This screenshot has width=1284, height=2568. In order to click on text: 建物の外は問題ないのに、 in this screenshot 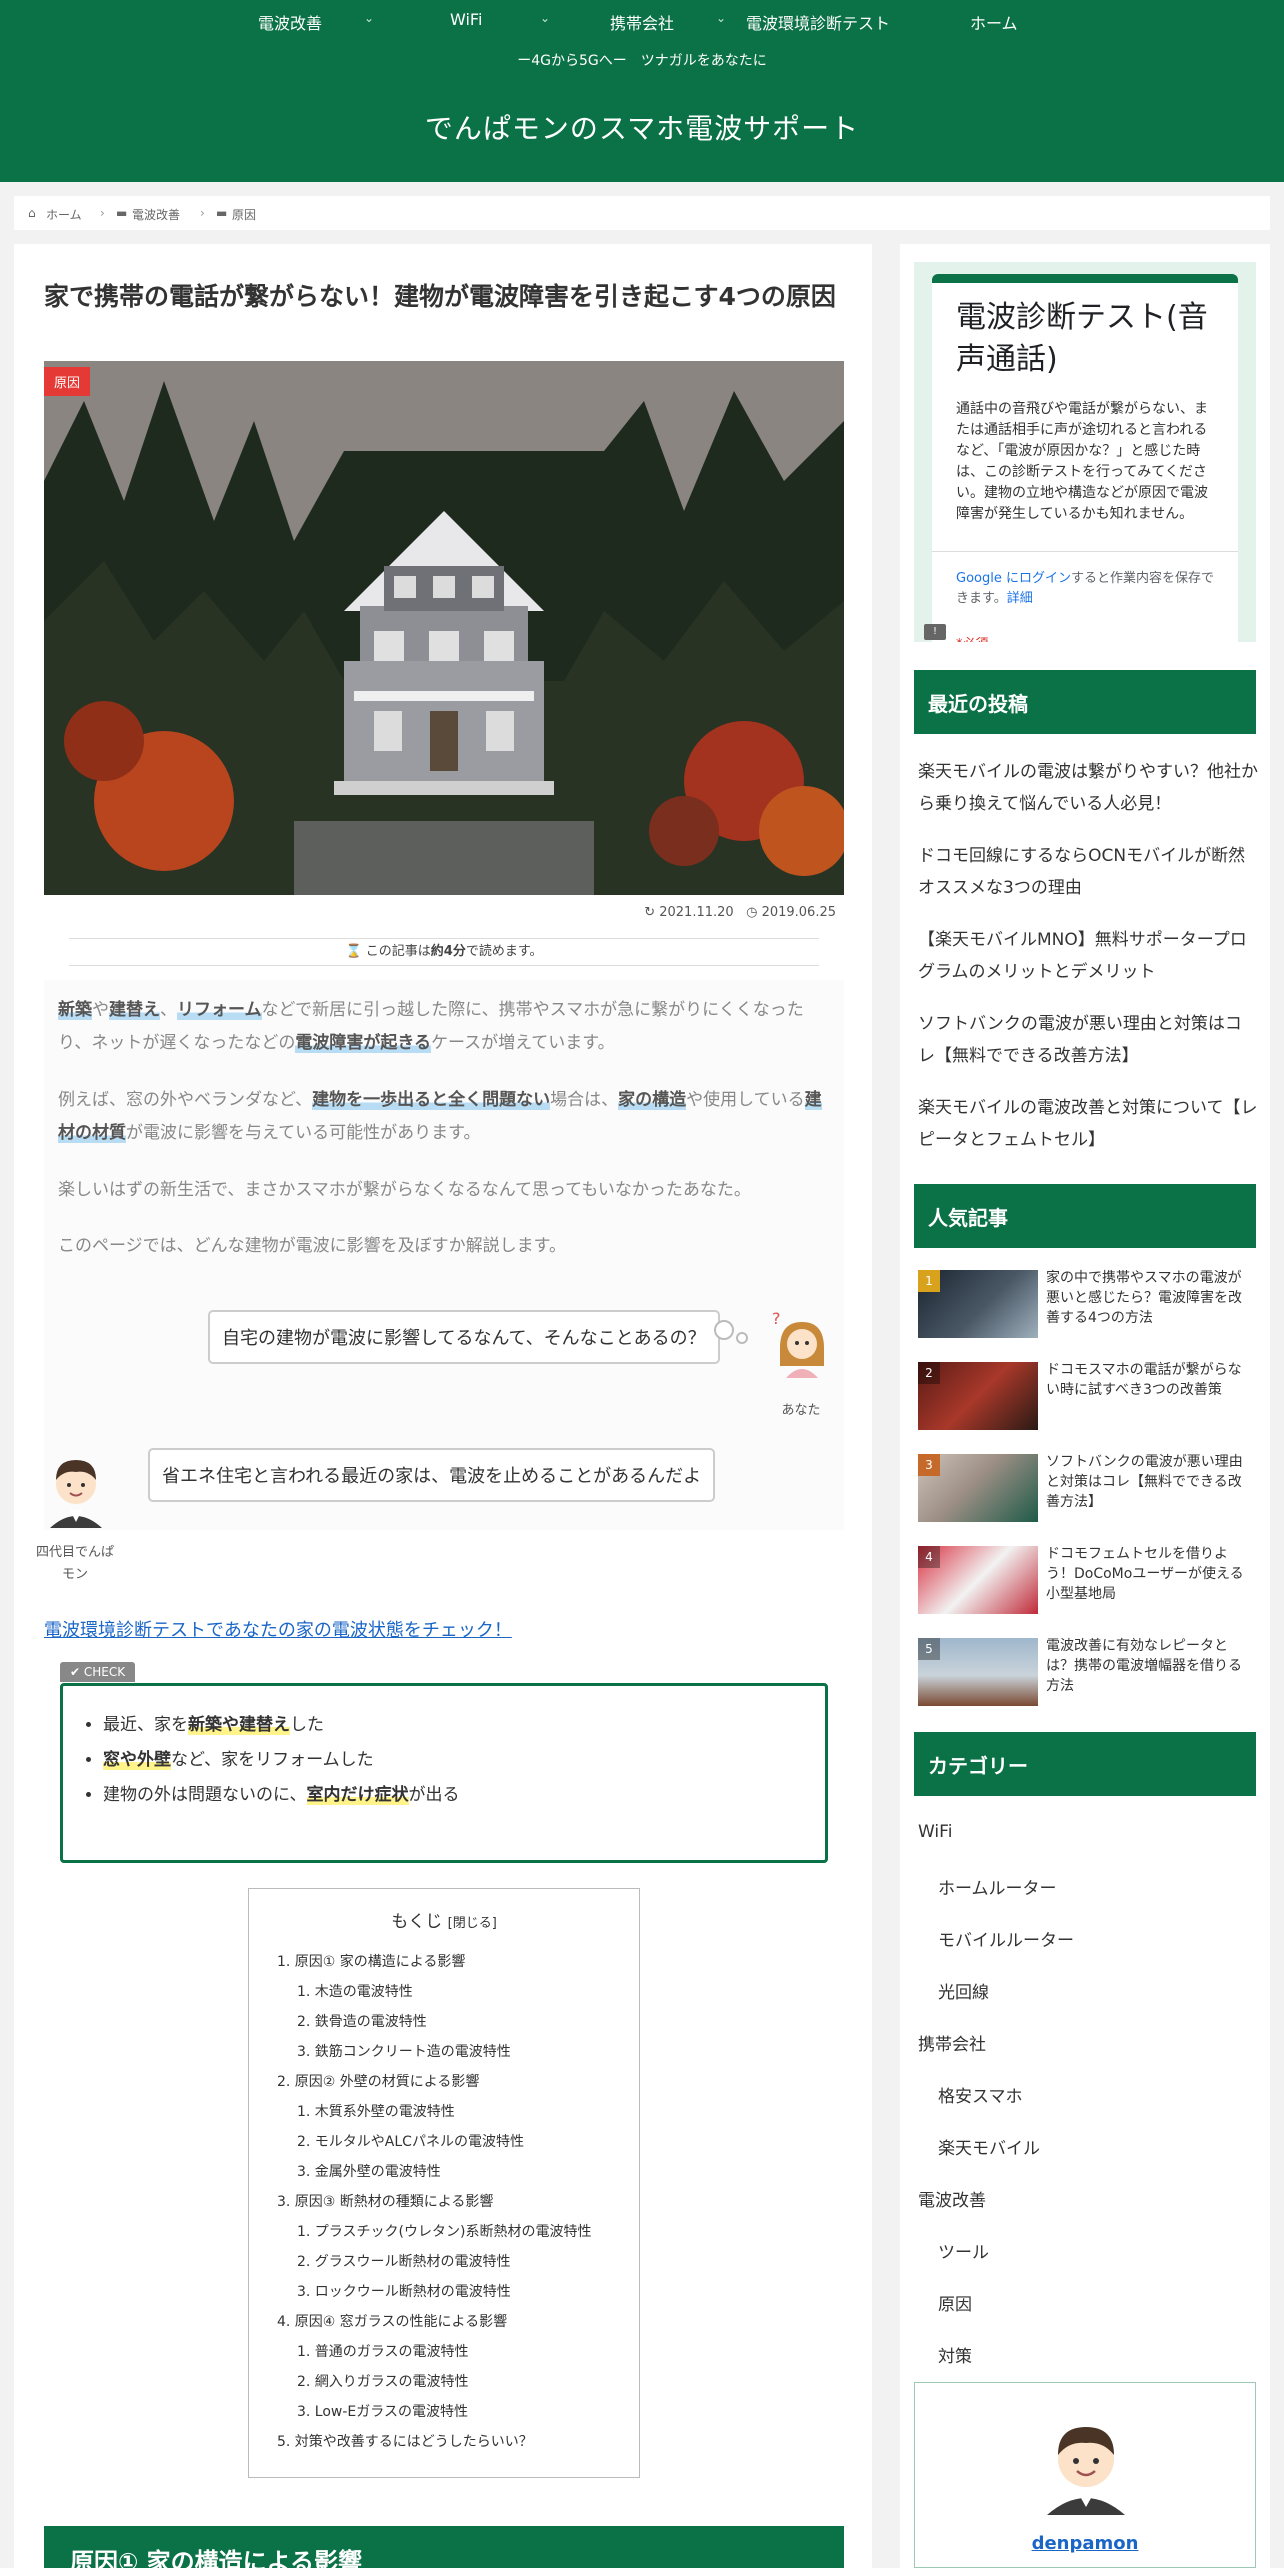, I will do `click(205, 1795)`.